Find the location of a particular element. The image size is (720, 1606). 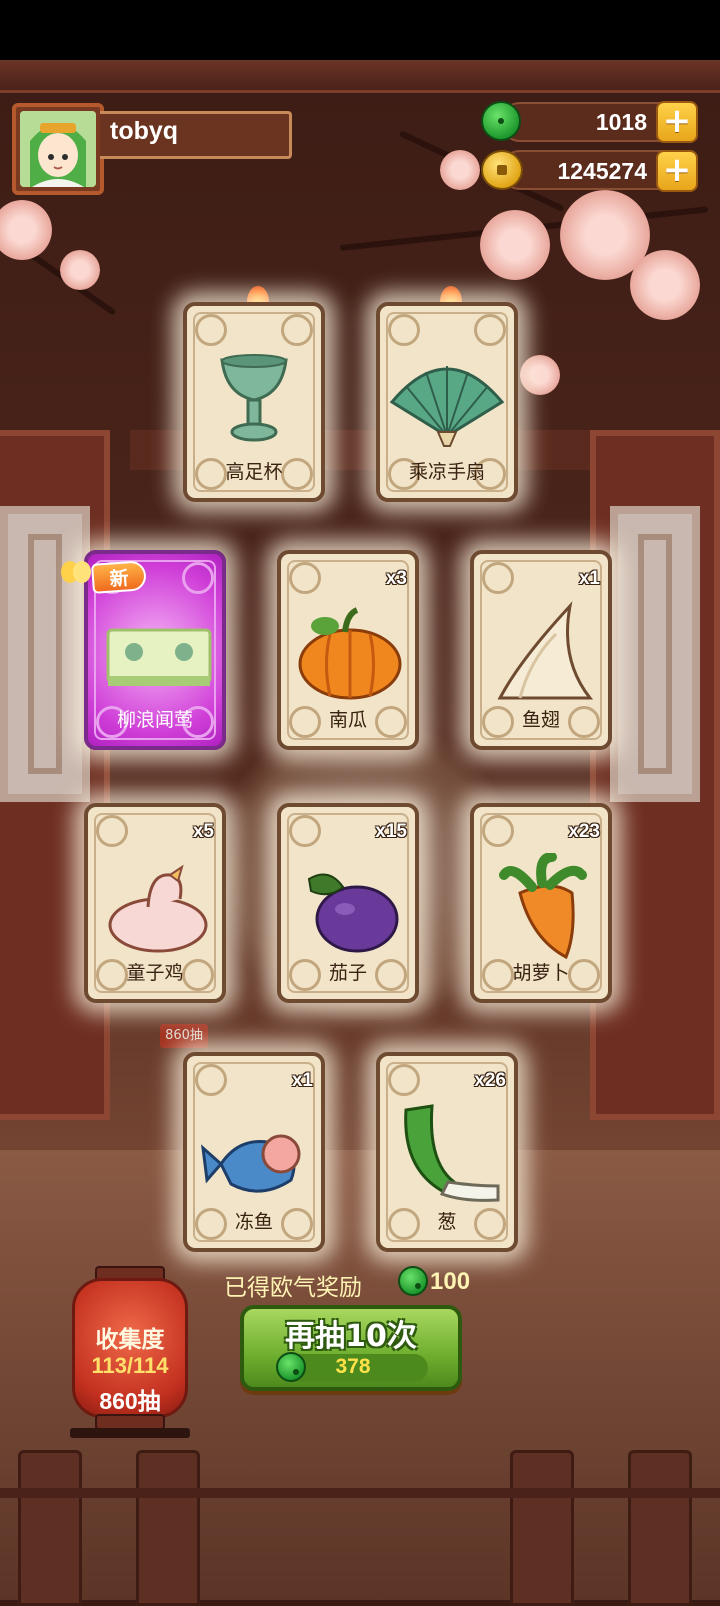

card-chicken: x5 童子鸡 is located at coordinates (155, 903).